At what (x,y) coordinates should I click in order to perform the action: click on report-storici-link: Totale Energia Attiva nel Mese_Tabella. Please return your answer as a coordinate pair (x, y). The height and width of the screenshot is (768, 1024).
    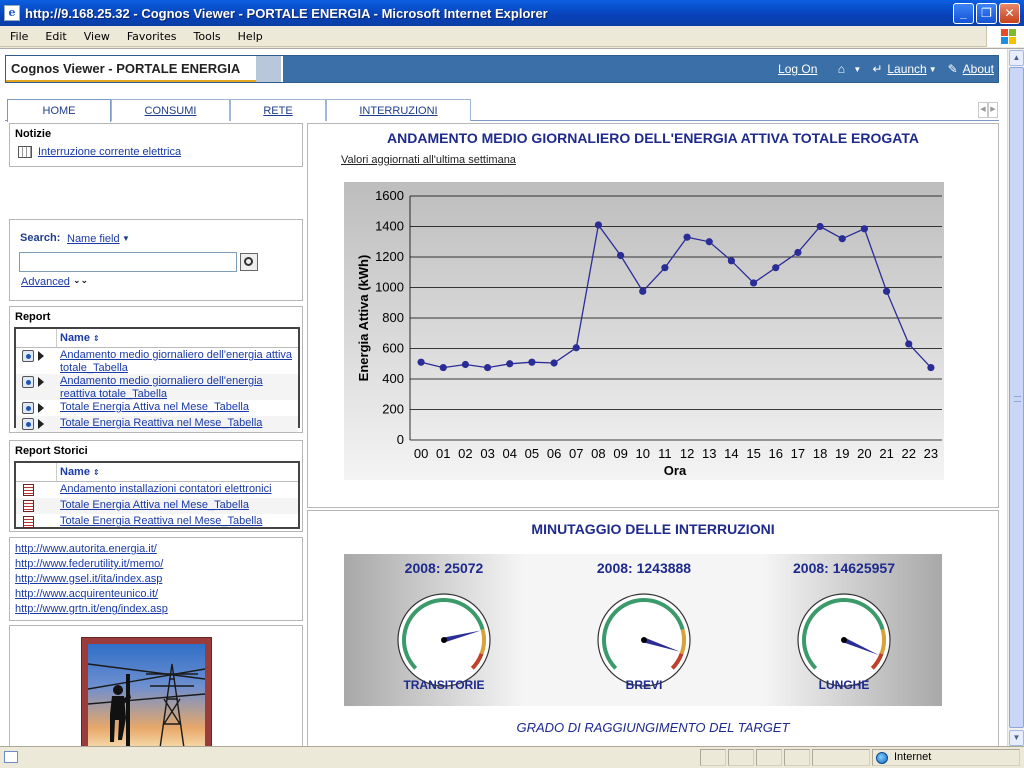
    Looking at the image, I should click on (180, 505).